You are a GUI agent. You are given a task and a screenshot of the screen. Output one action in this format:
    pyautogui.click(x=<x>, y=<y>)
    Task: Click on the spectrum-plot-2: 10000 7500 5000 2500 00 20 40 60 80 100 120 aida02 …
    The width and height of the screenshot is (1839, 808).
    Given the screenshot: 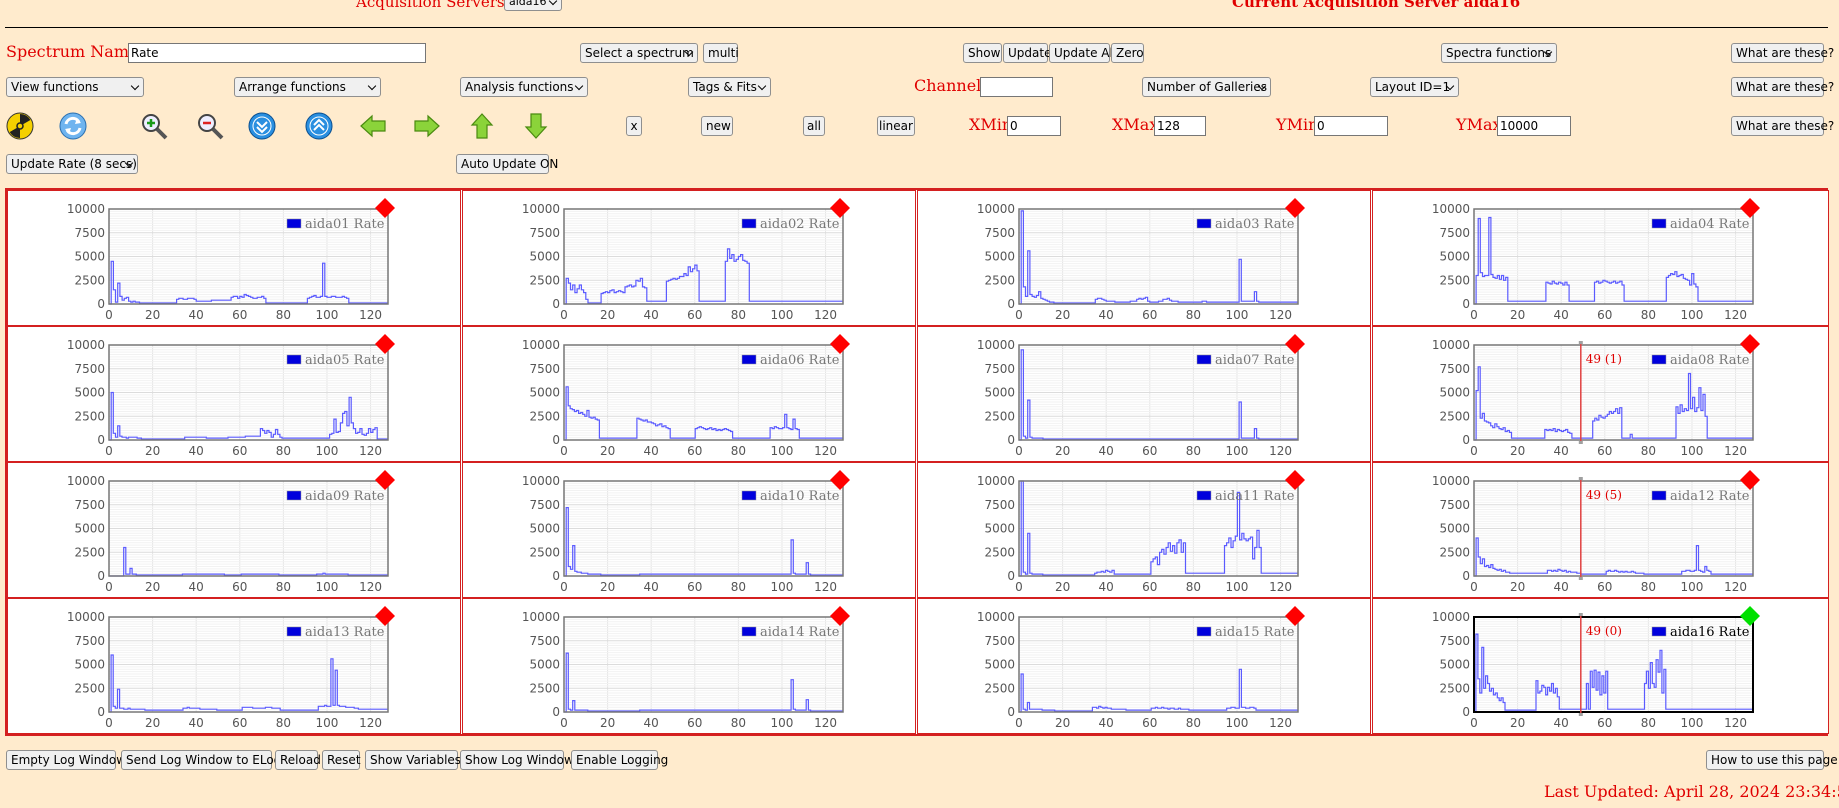 What is the action you would take?
    pyautogui.click(x=690, y=258)
    